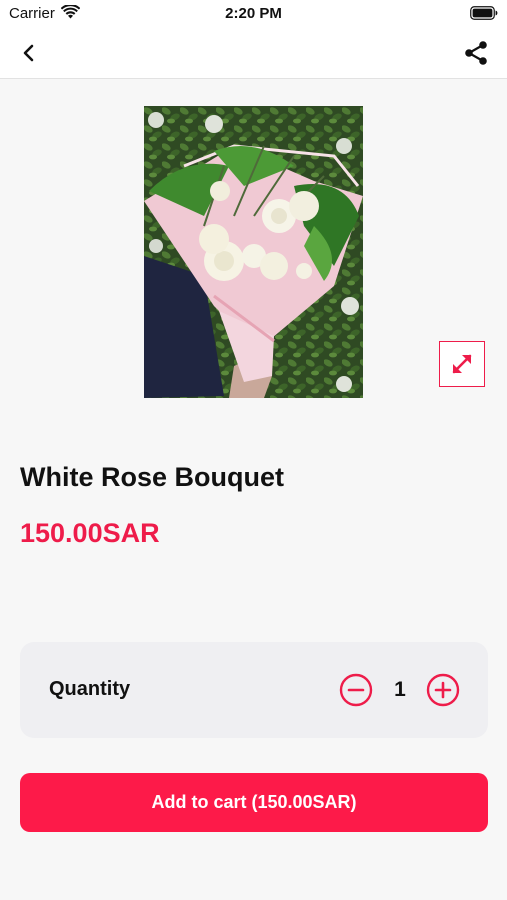 This screenshot has width=507, height=900. I want to click on back-button, so click(29, 53).